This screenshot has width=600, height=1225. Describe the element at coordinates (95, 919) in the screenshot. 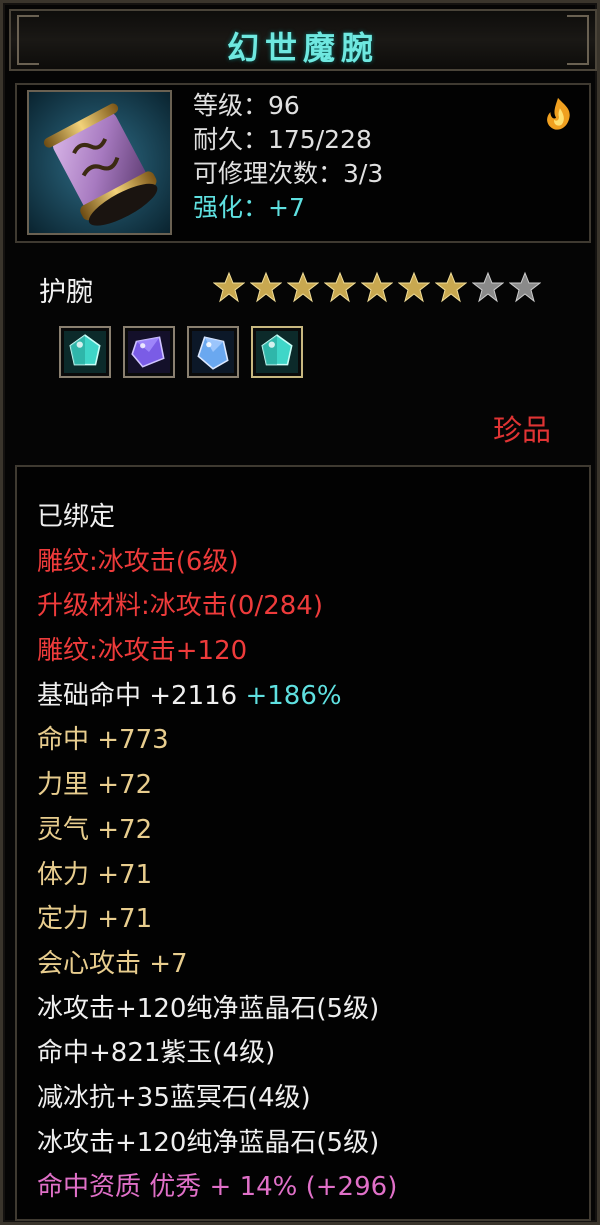

I see `focus-stat: 定力 +71` at that location.